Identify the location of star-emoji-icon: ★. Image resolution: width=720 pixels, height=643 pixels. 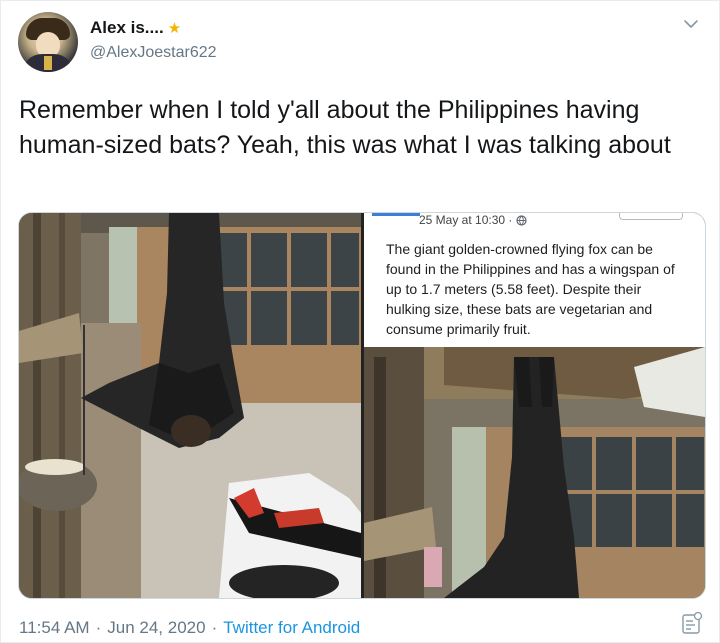
(174, 28).